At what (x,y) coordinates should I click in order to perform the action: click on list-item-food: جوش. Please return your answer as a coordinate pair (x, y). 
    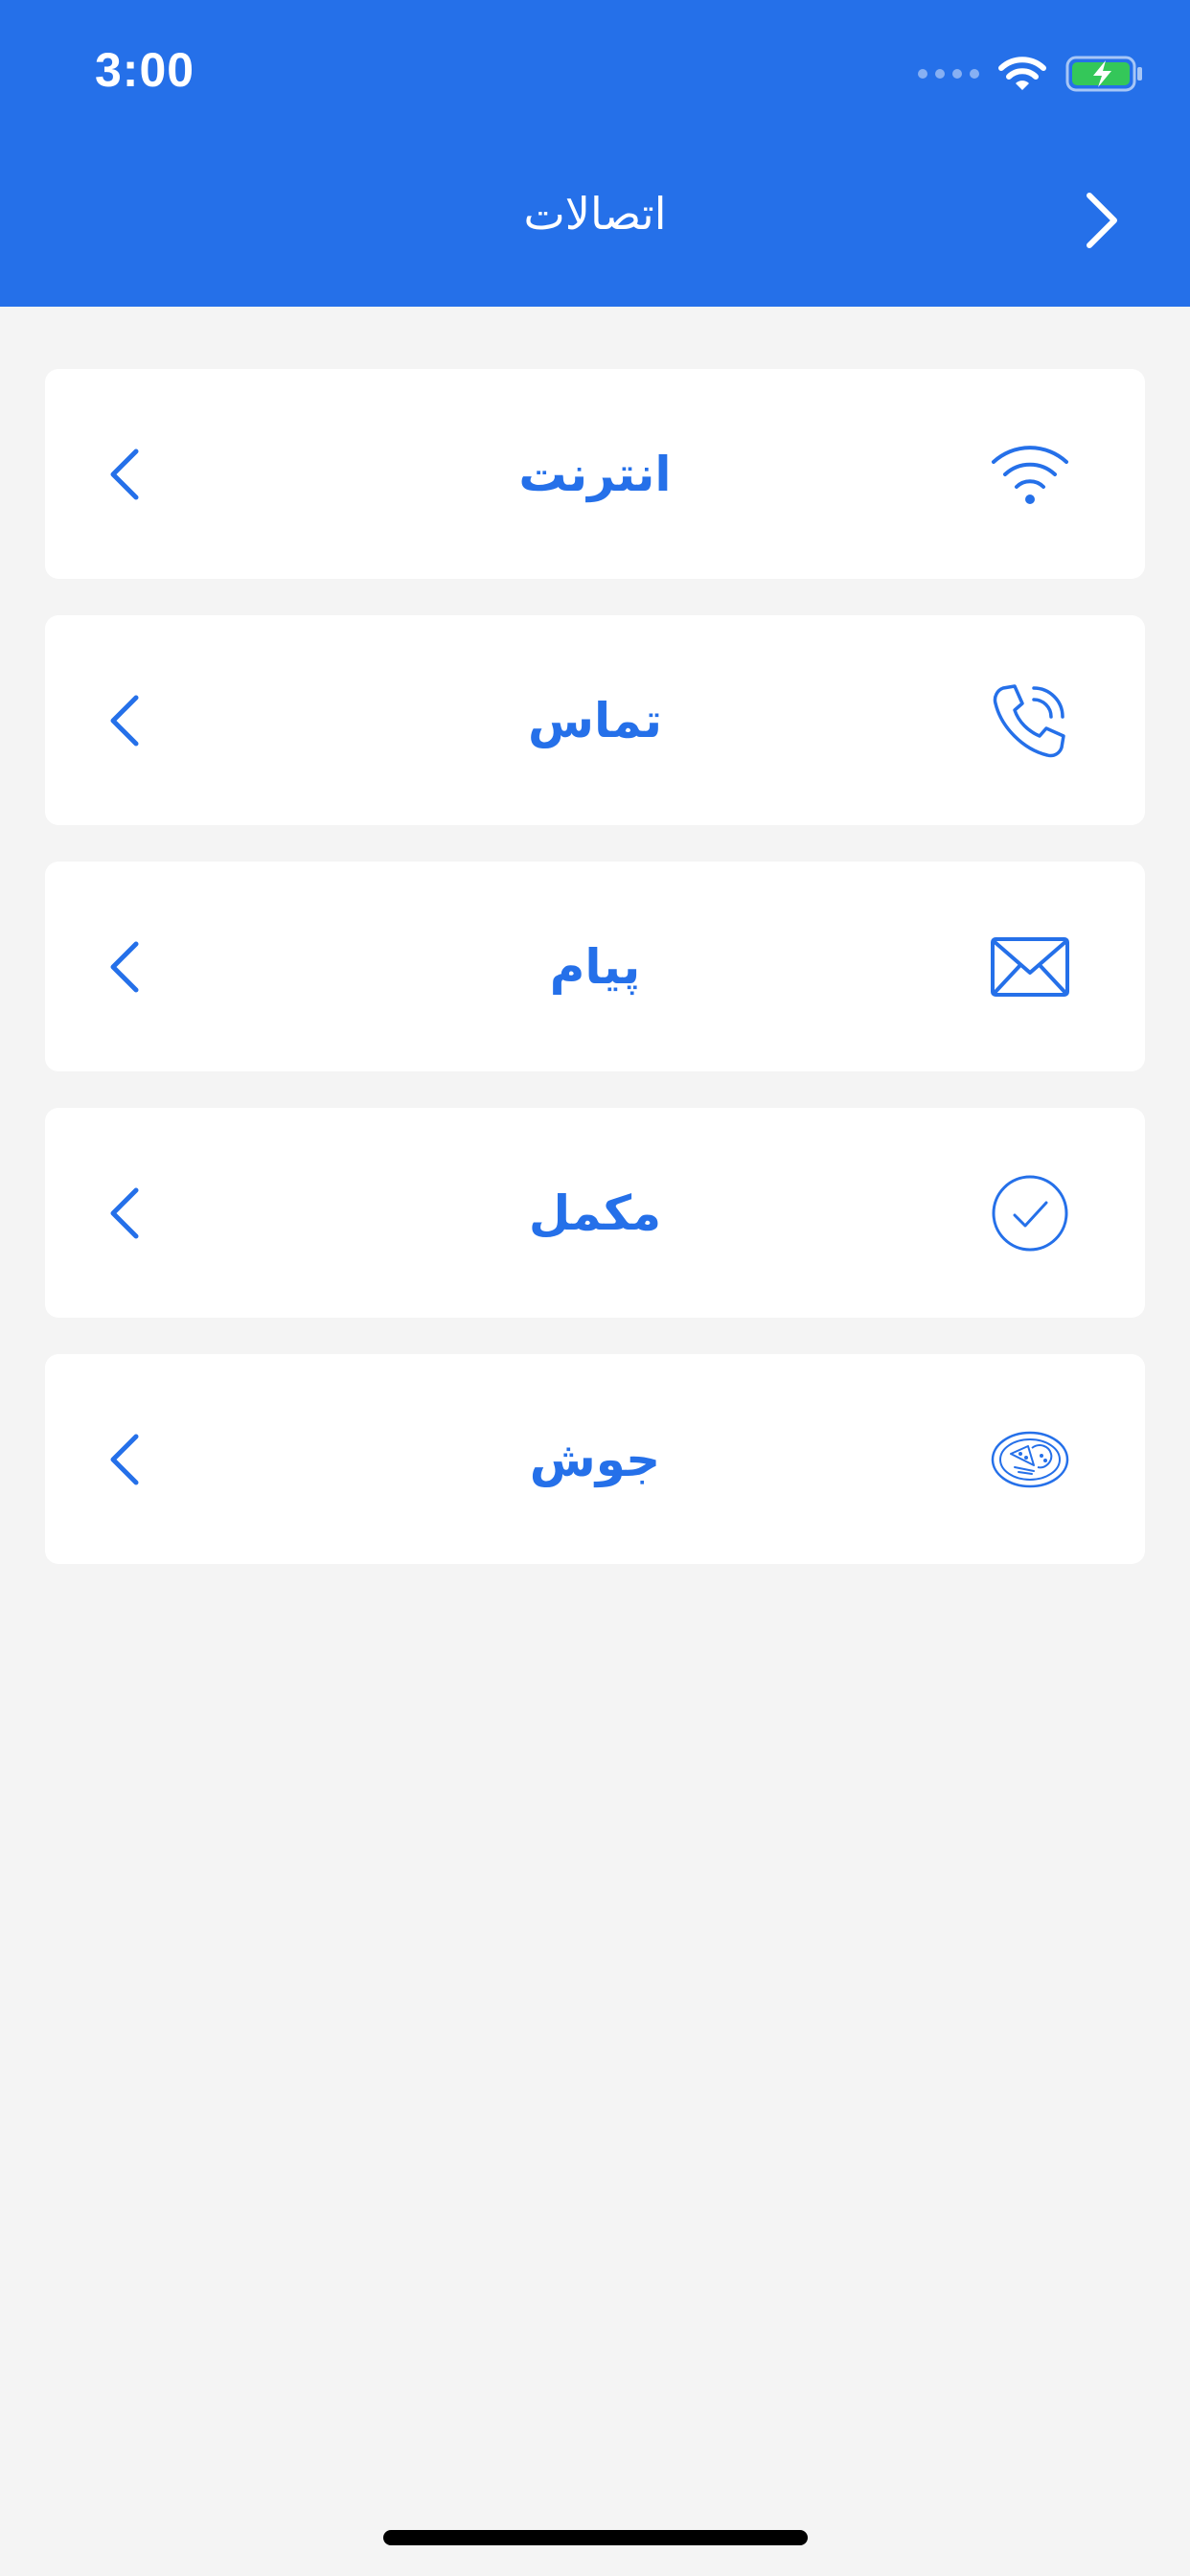
    Looking at the image, I should click on (595, 1459).